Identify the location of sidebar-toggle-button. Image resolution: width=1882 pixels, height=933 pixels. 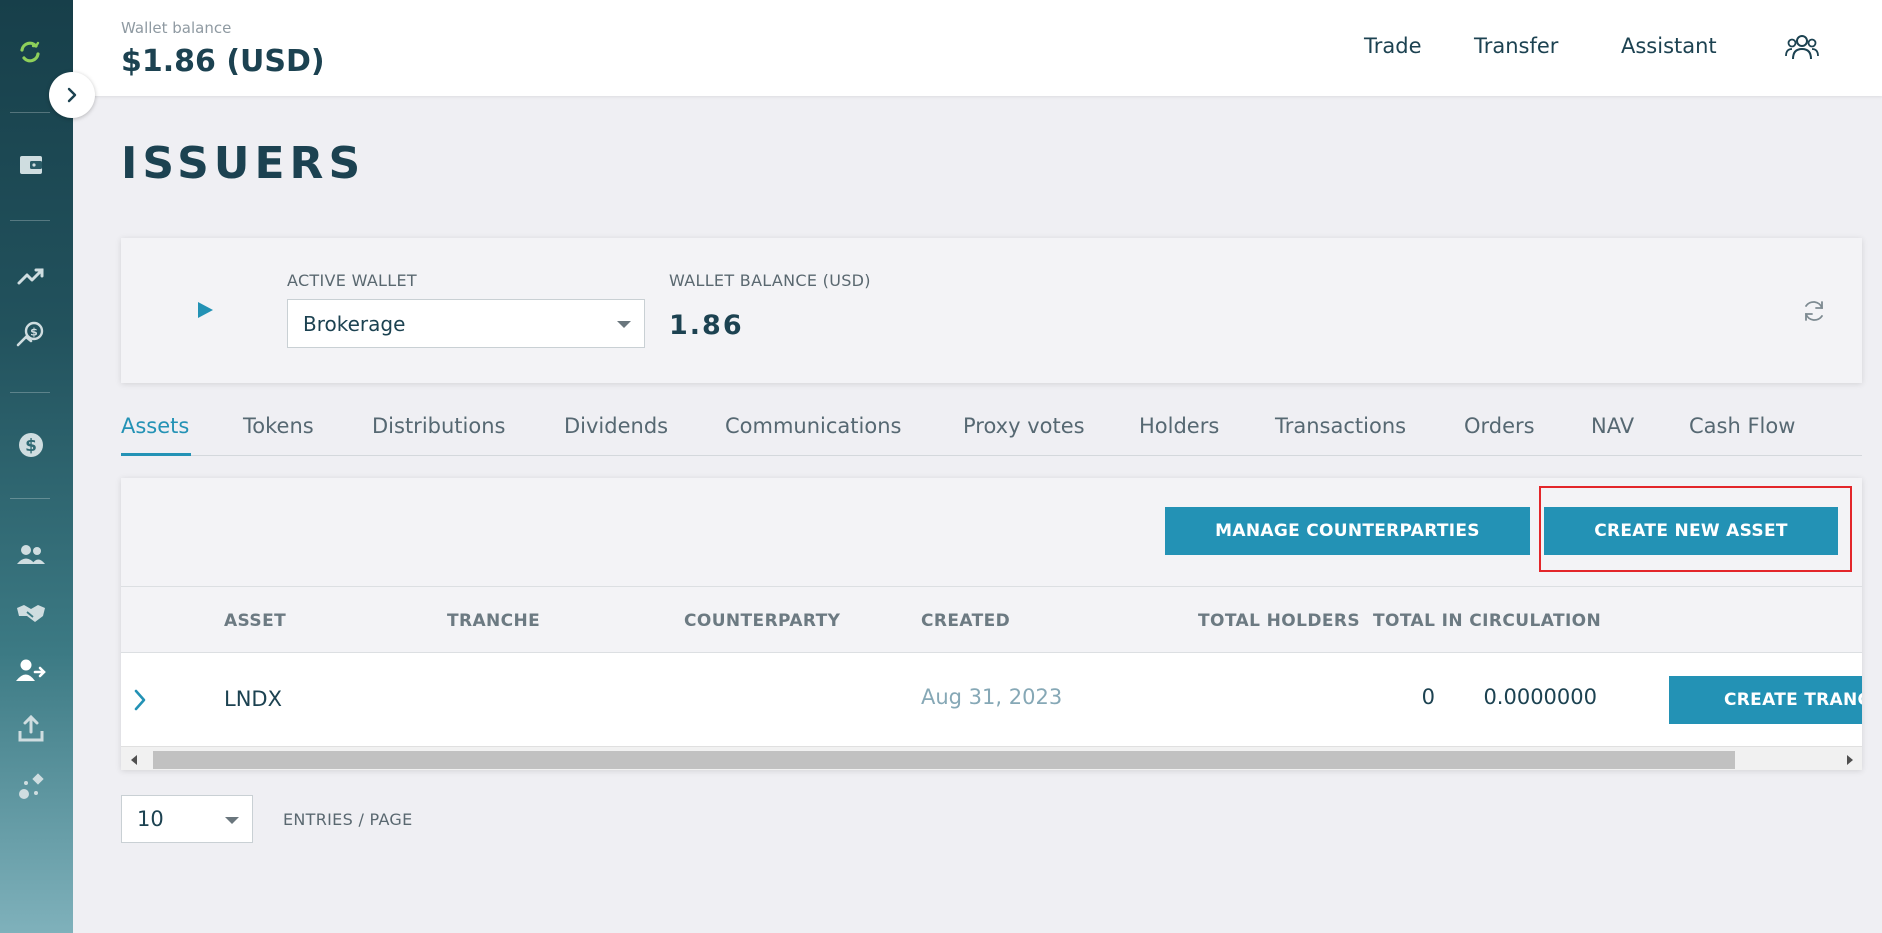
(72, 95).